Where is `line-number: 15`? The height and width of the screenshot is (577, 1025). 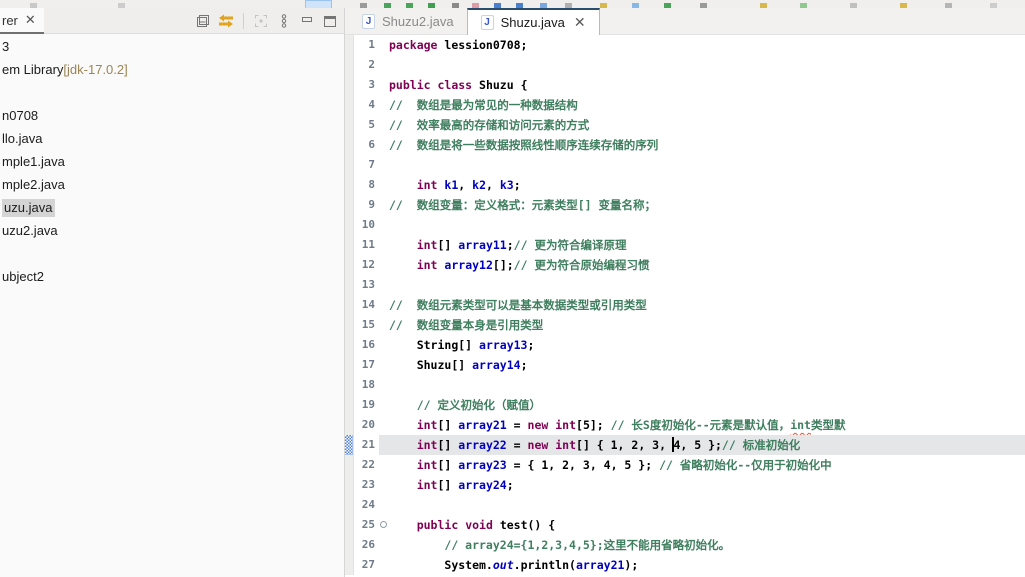 line-number: 15 is located at coordinates (368, 324).